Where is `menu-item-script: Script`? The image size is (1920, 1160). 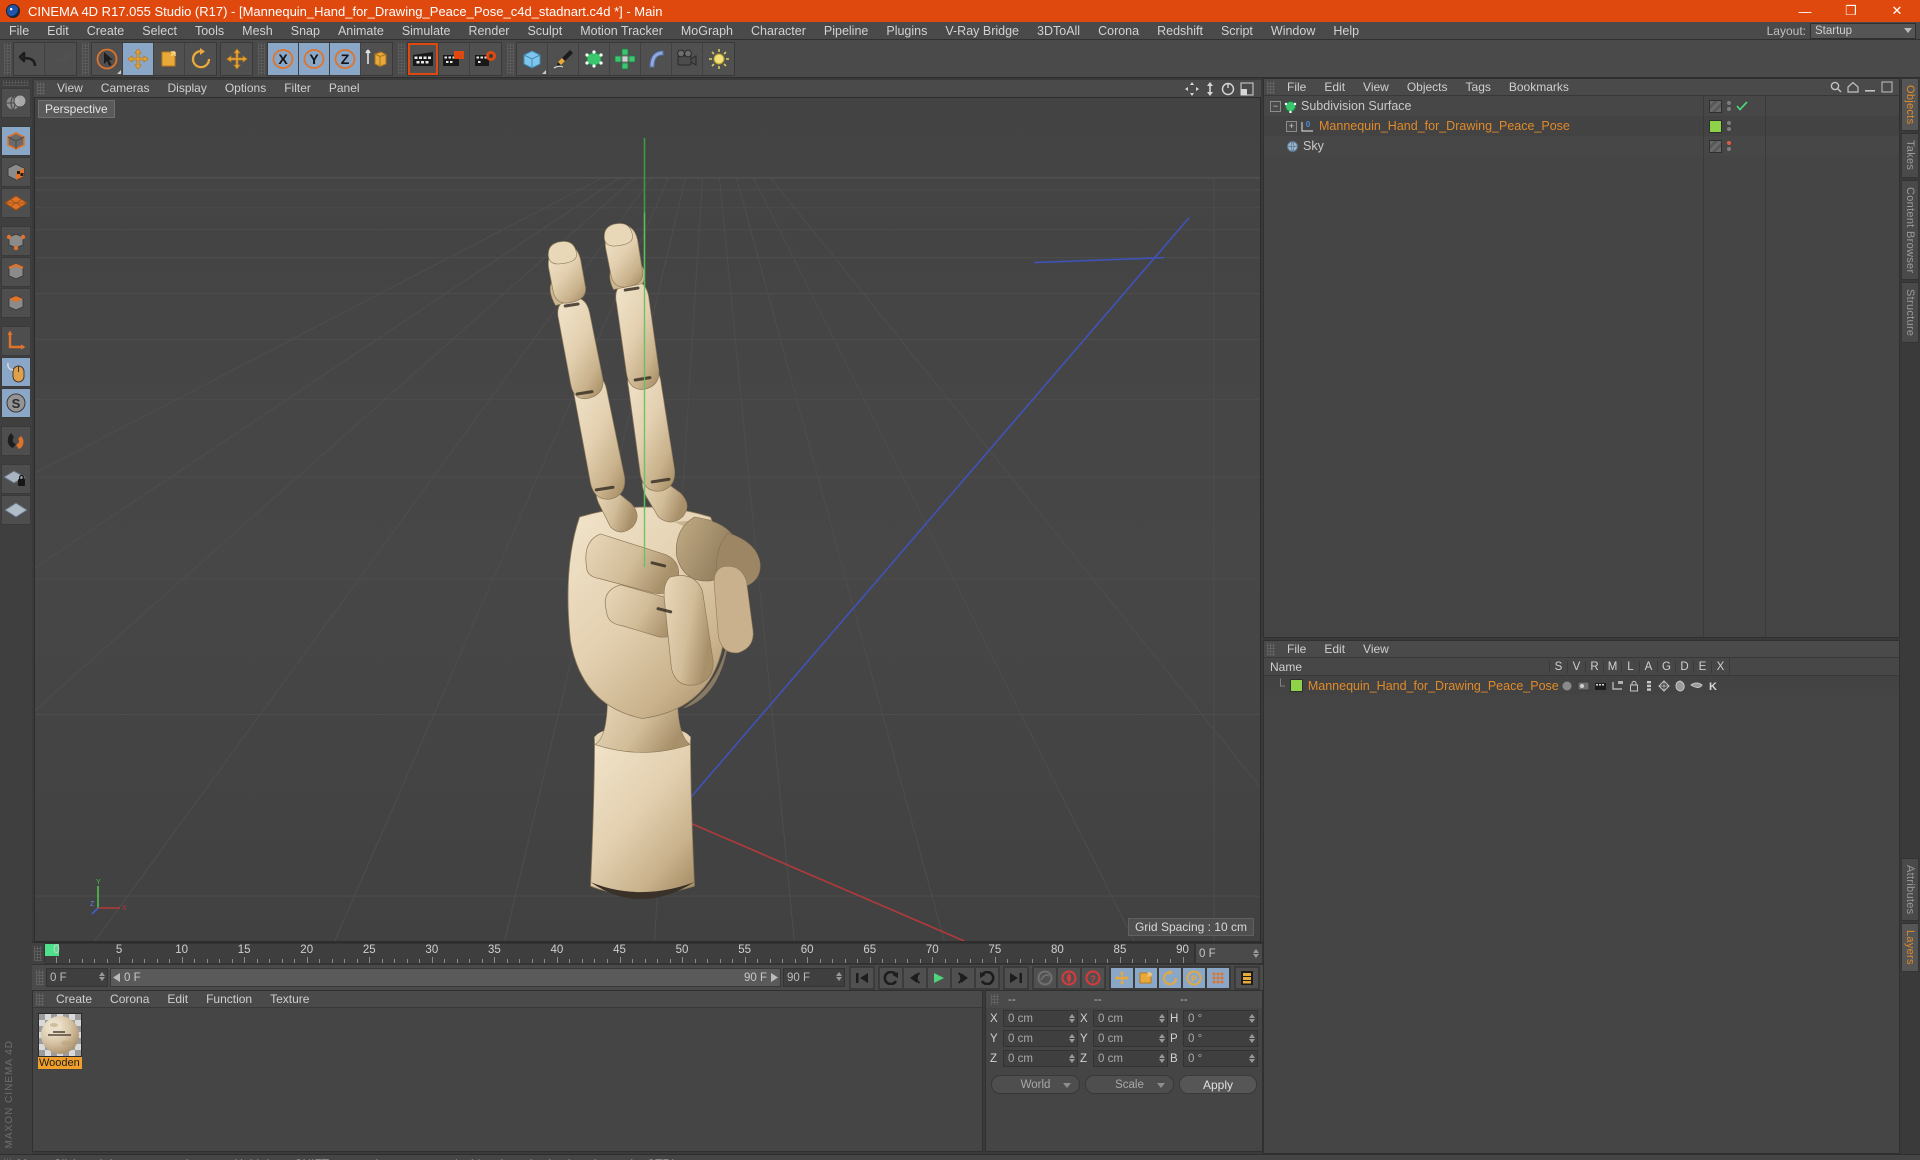 menu-item-script: Script is located at coordinates (1237, 31).